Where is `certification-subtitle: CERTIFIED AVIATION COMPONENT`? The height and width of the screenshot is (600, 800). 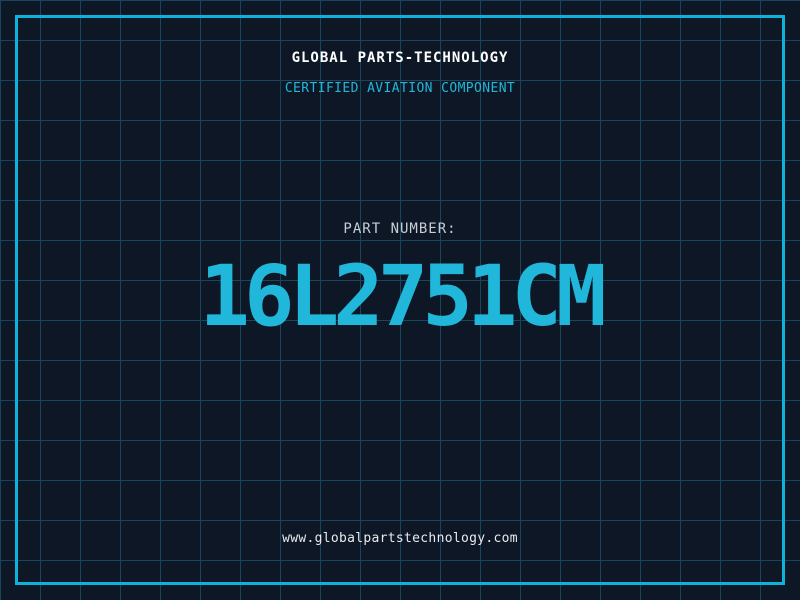
certification-subtitle: CERTIFIED AVIATION COMPONENT is located at coordinates (400, 88).